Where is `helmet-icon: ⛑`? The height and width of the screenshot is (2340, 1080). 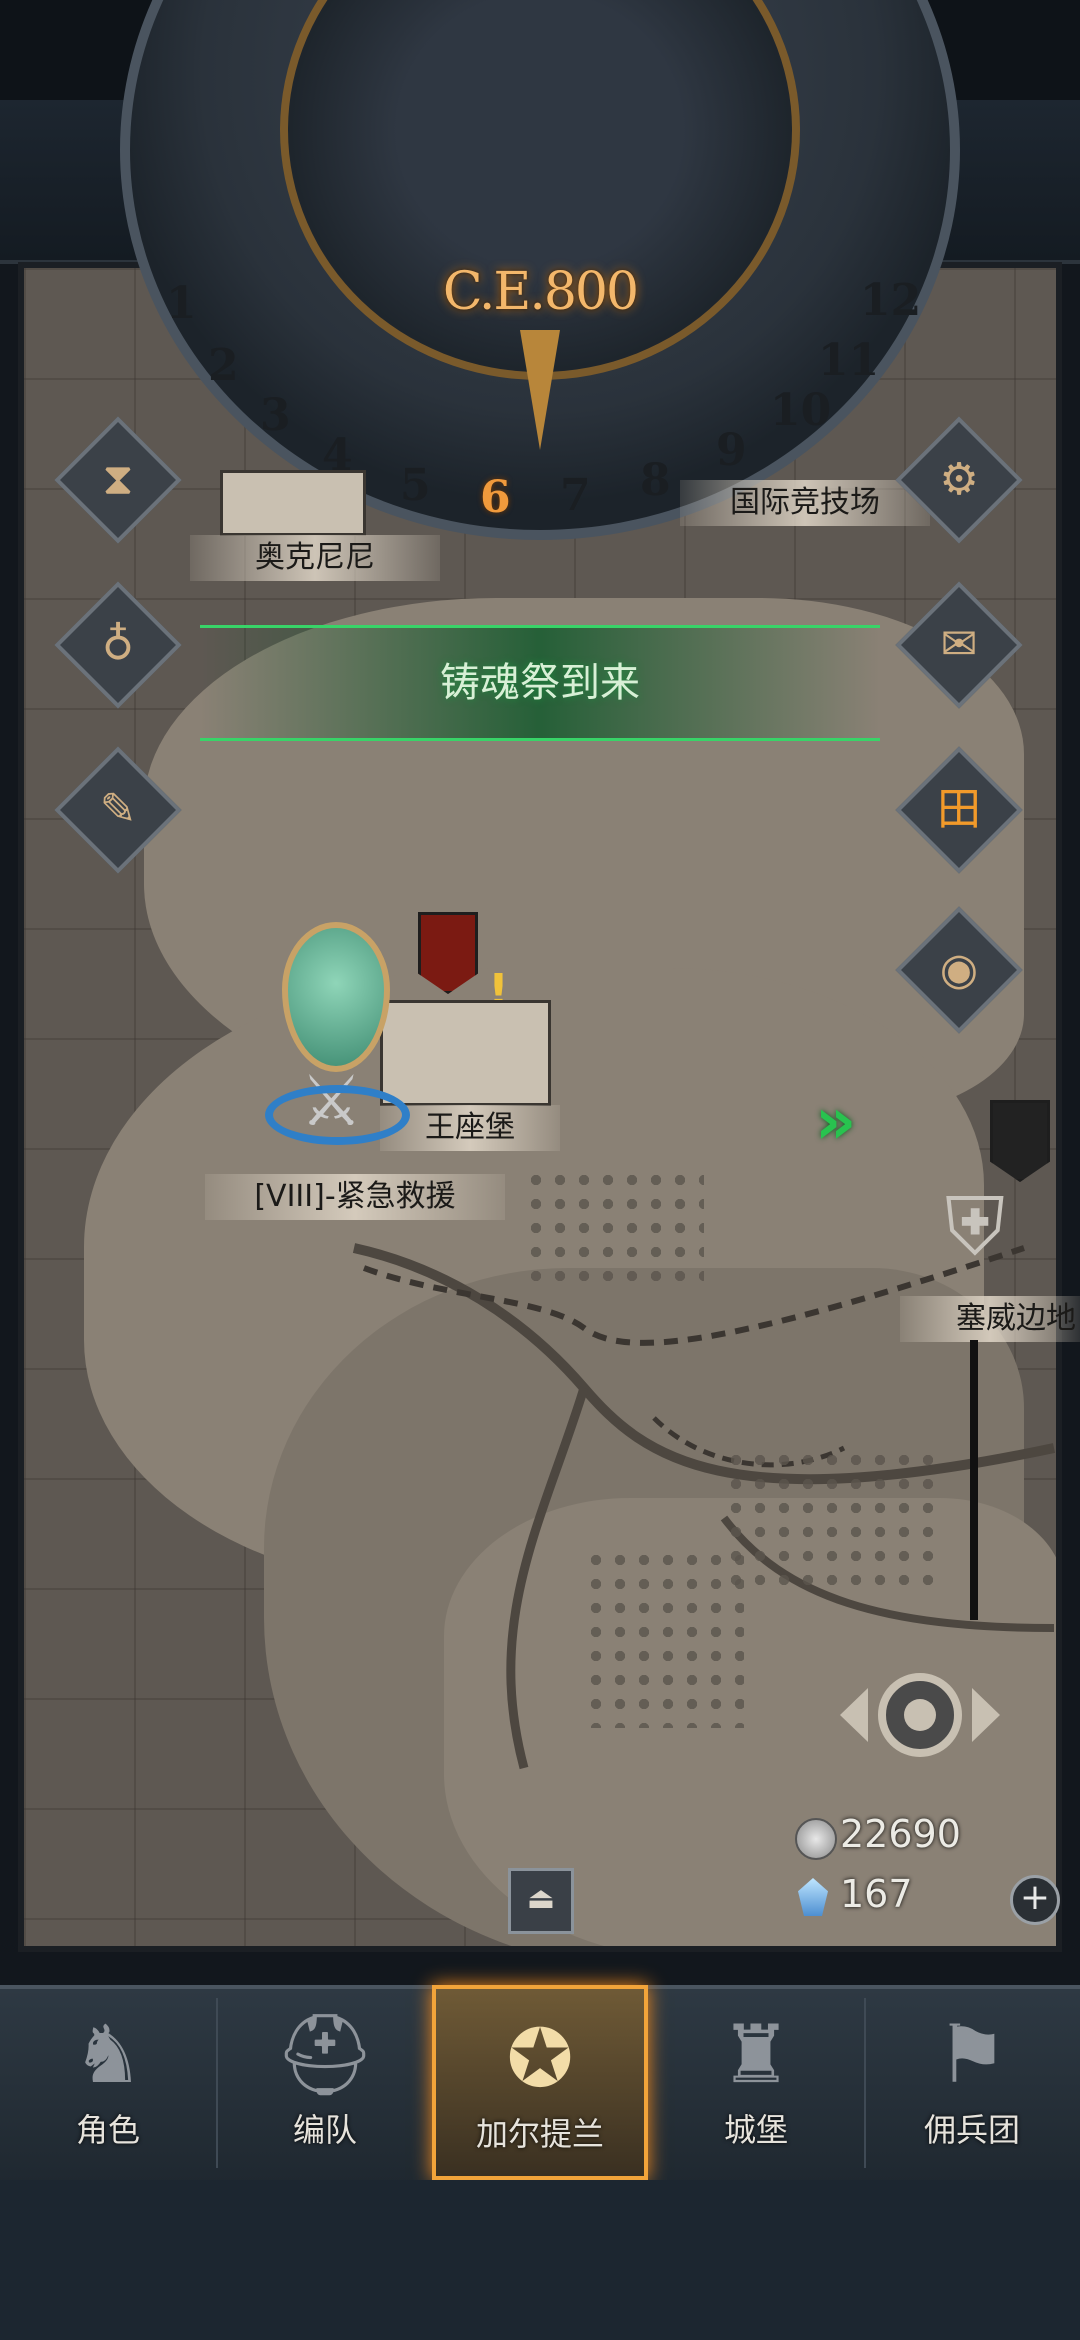
helmet-icon: ⛑ is located at coordinates (325, 2054).